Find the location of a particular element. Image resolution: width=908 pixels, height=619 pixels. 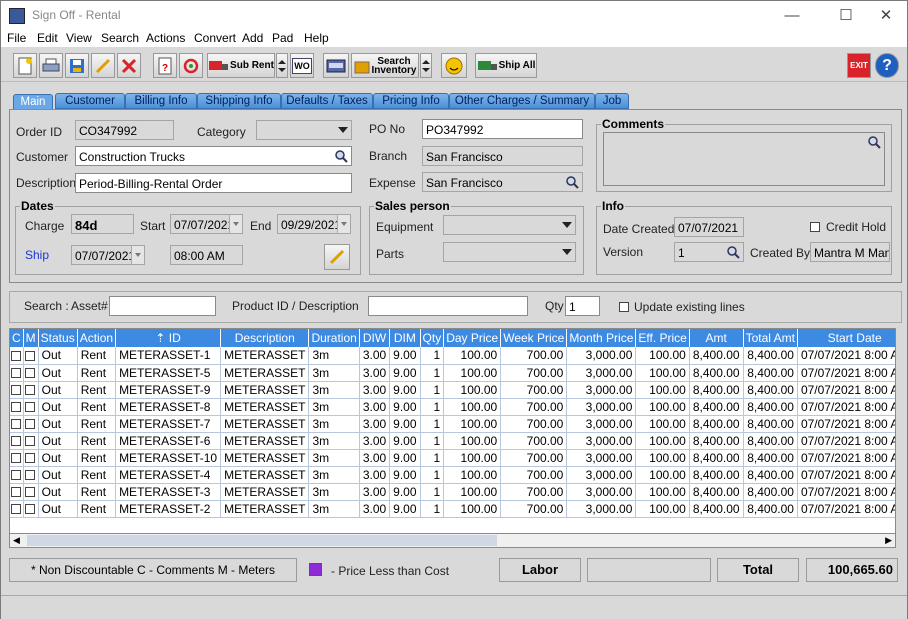

calculator-button: ? is located at coordinates (165, 65).